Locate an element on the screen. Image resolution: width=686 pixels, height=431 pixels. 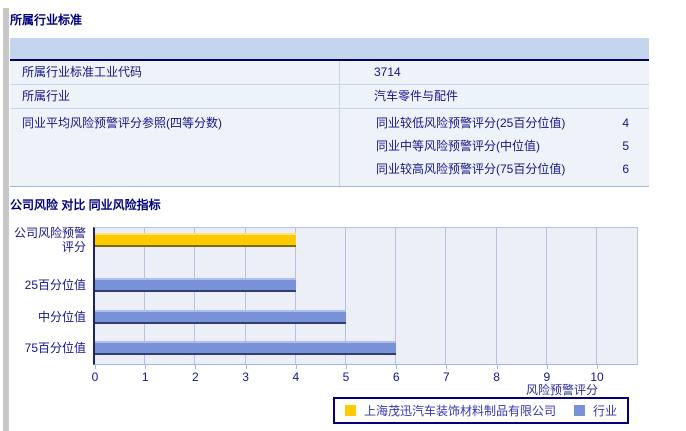
x-tick-label: 2 is located at coordinates (195, 377).